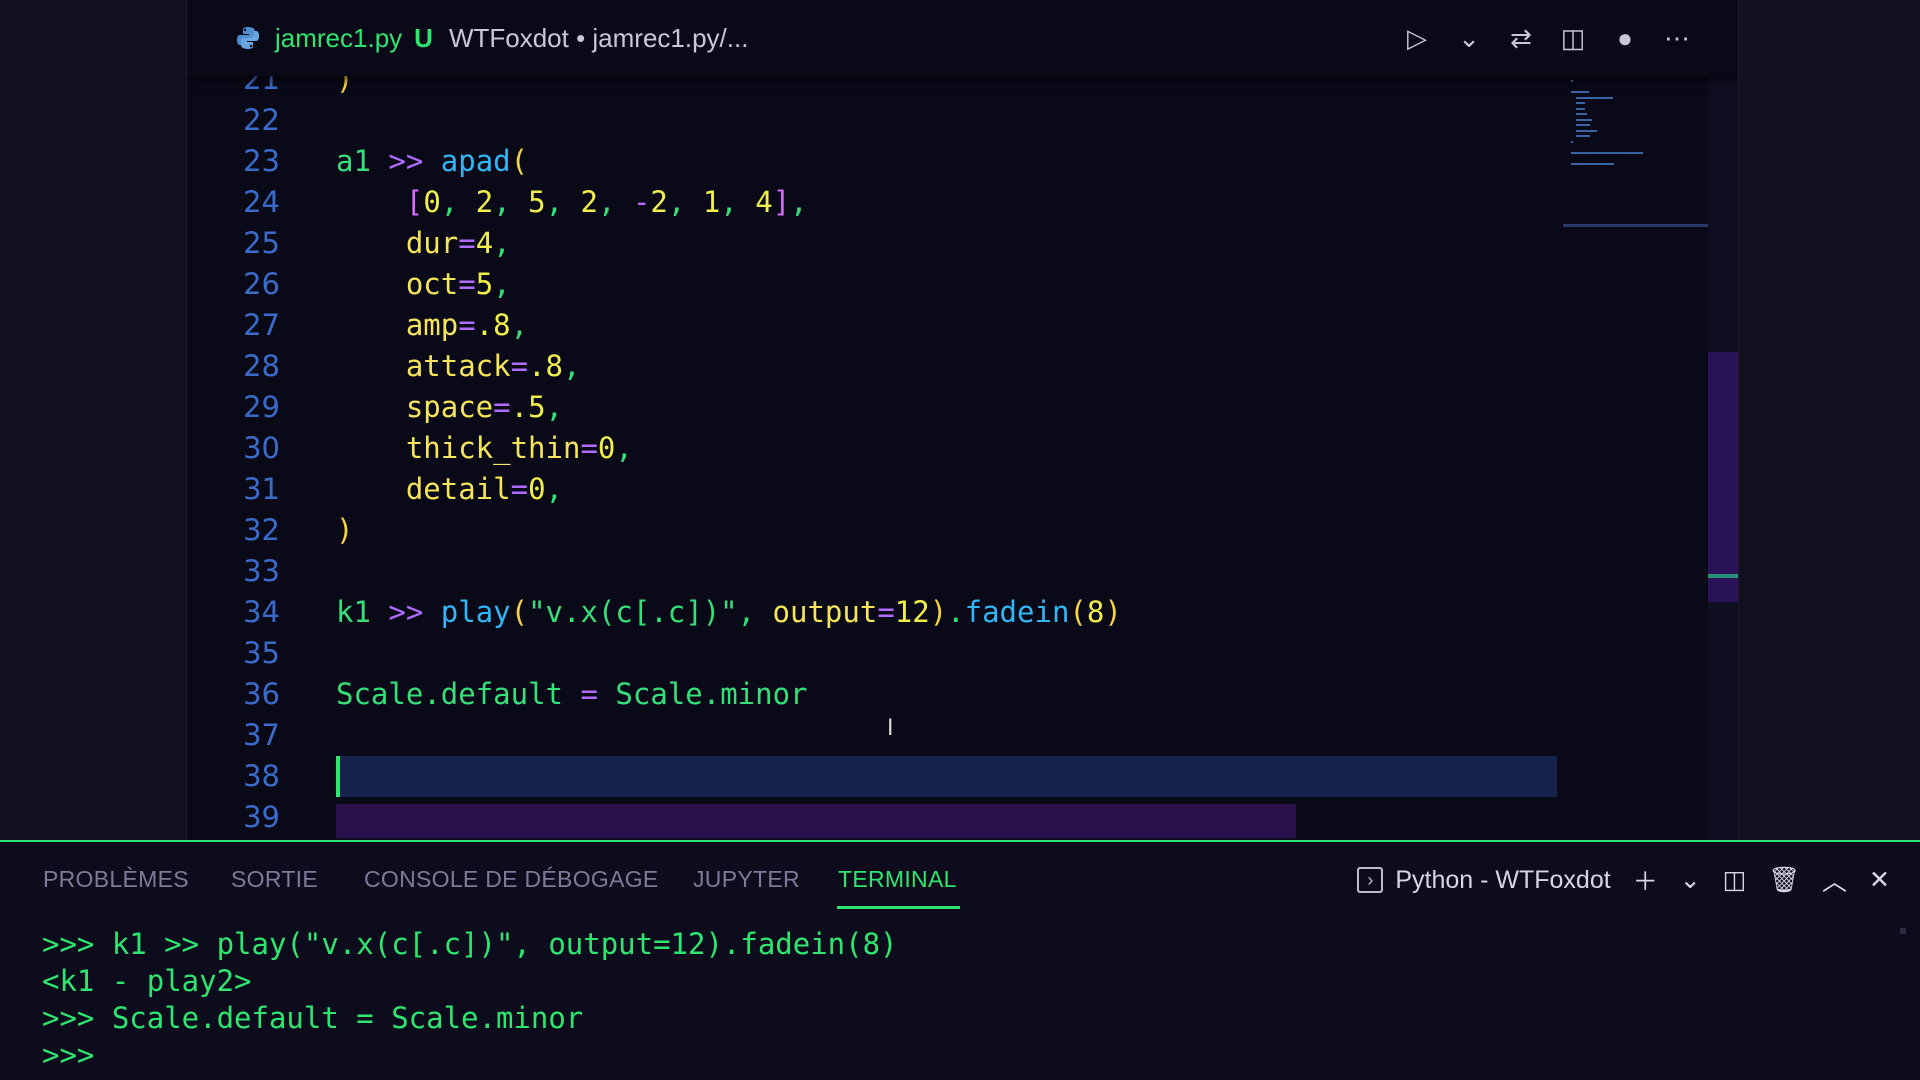 The image size is (1920, 1080). Describe the element at coordinates (872, 694) in the screenshot. I see `code-line: 36 Scale.default = Scale.minor` at that location.